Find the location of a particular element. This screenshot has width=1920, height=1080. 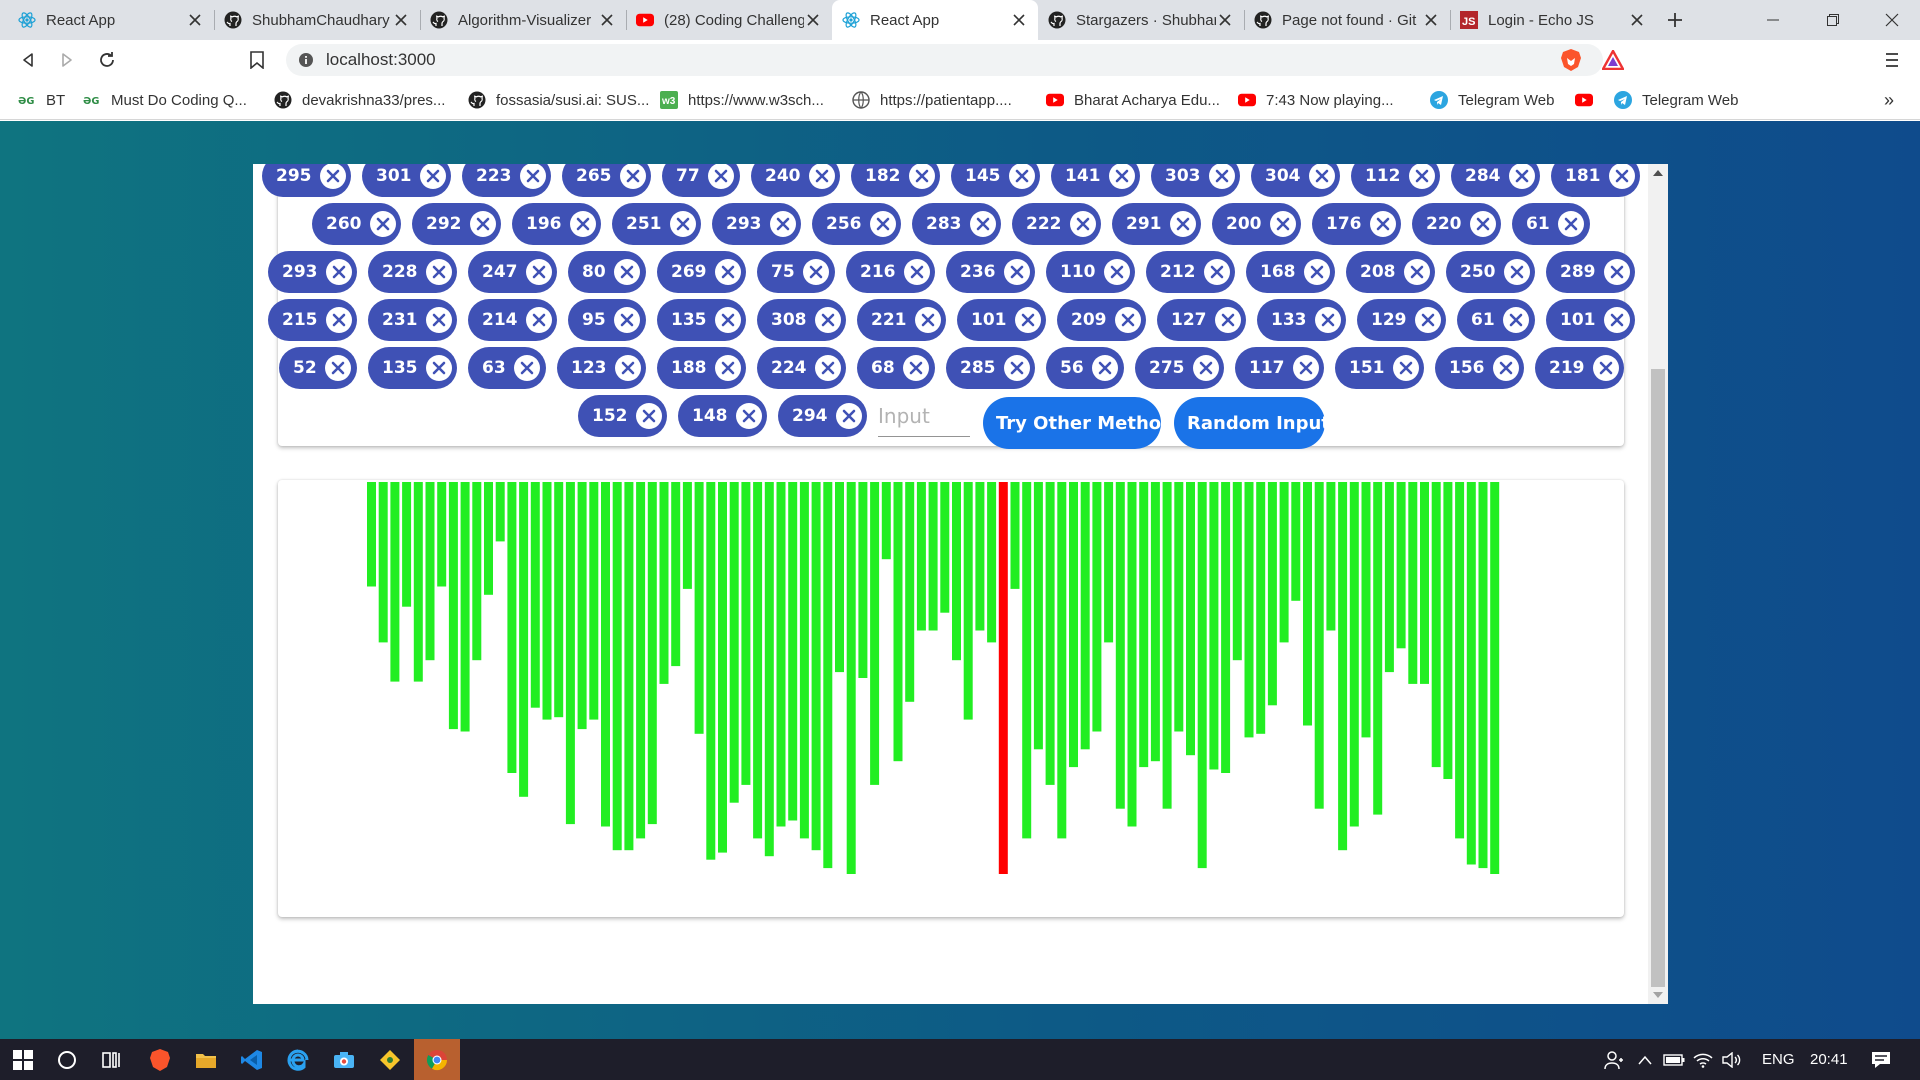

clock: 20:41 is located at coordinates (1829, 1059).